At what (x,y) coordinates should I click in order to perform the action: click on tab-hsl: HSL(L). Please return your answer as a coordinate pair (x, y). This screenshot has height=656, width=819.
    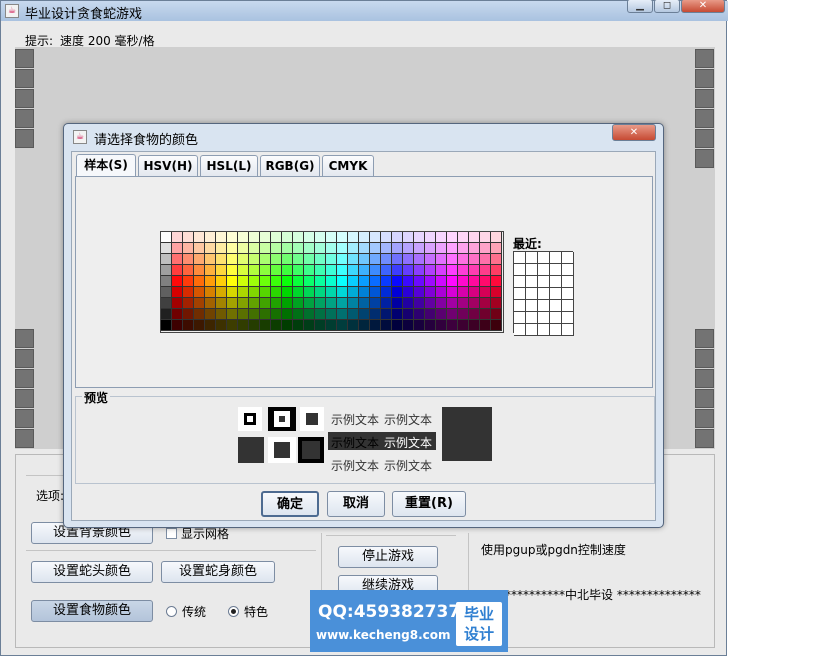
    Looking at the image, I should click on (229, 165).